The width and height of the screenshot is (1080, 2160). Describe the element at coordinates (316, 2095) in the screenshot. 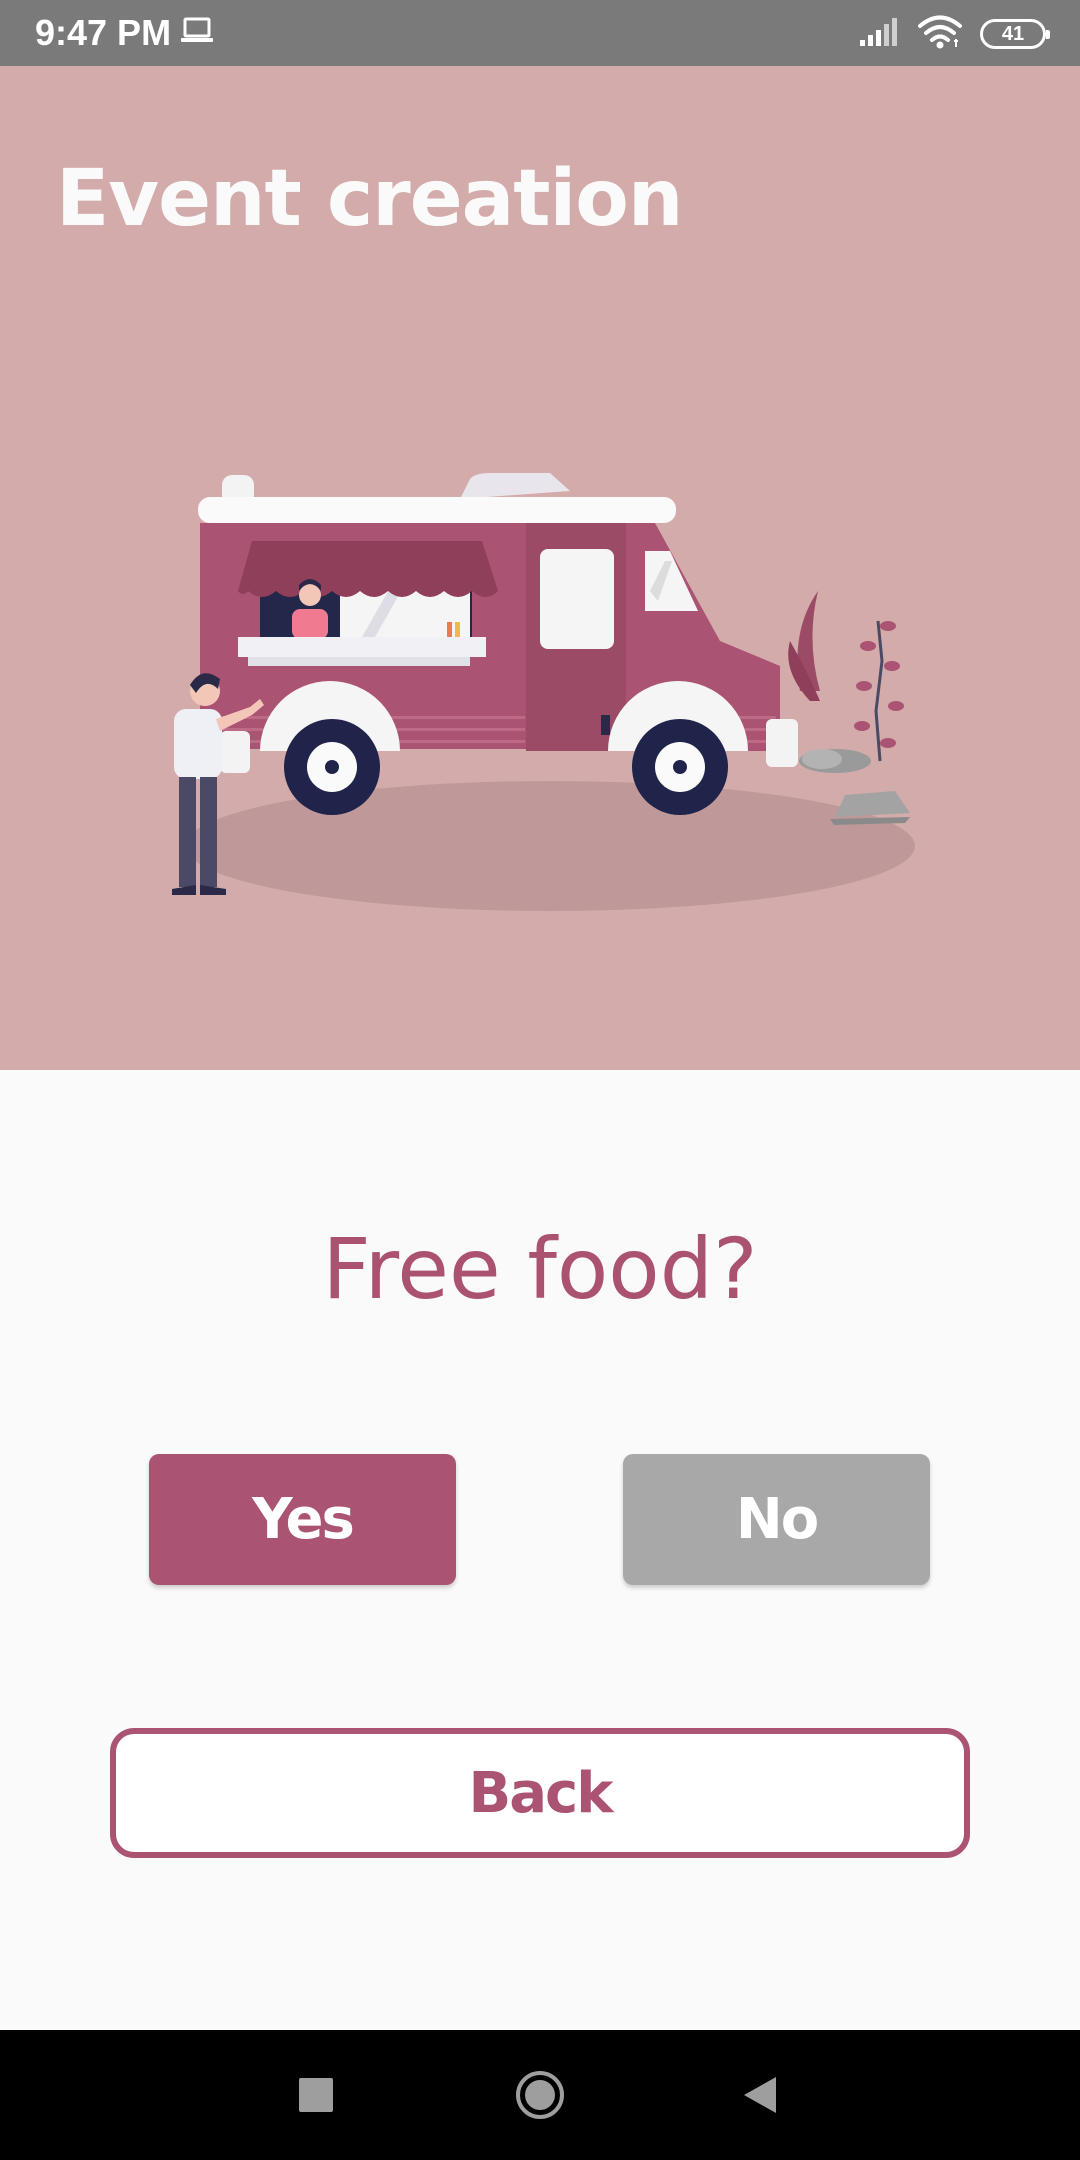

I see `recents-icon` at that location.